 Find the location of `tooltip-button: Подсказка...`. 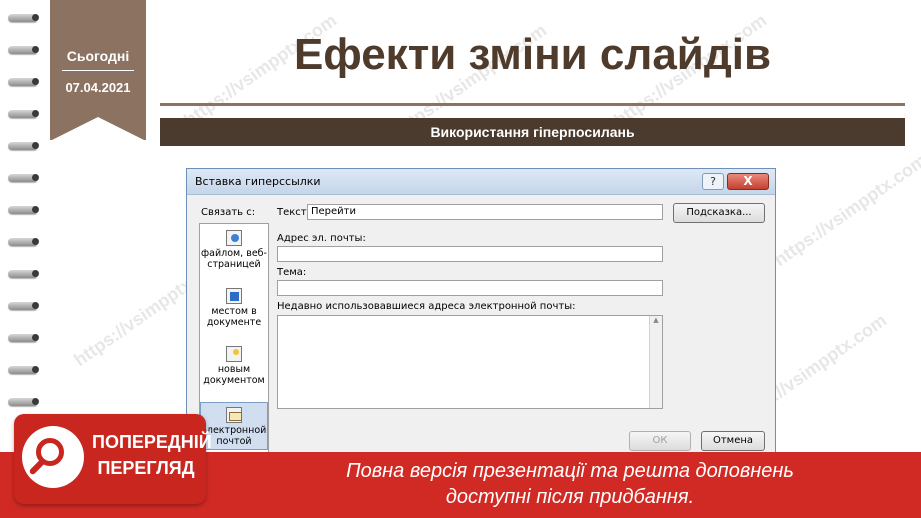

tooltip-button: Подсказка... is located at coordinates (719, 213).